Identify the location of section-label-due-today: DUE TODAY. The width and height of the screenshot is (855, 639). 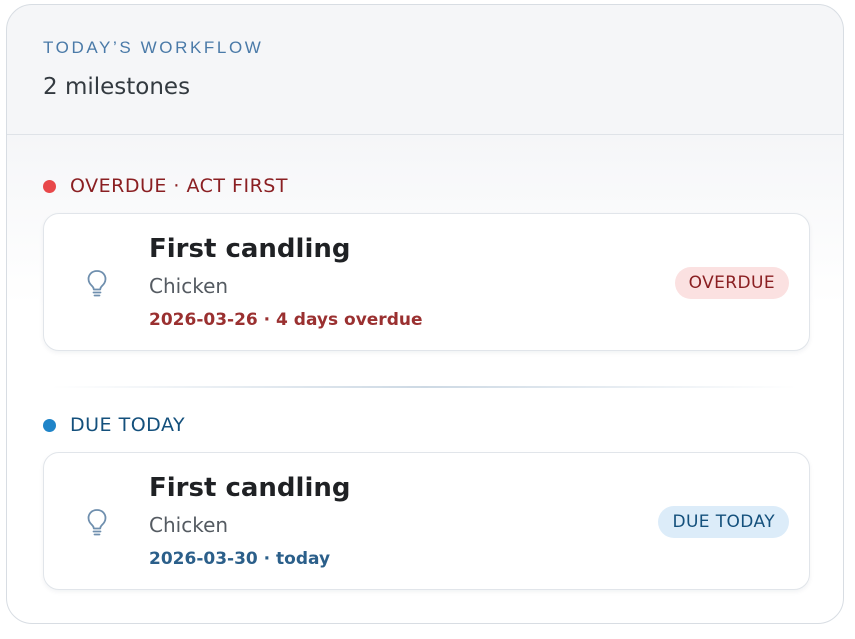
(128, 425).